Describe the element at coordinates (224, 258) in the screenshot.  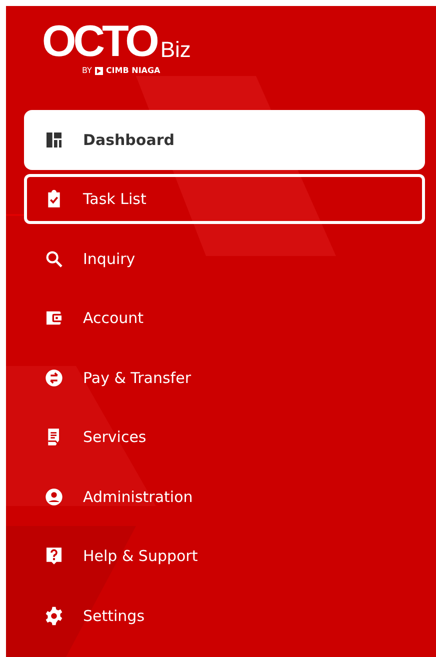
I see `menu-item: Inquiry` at that location.